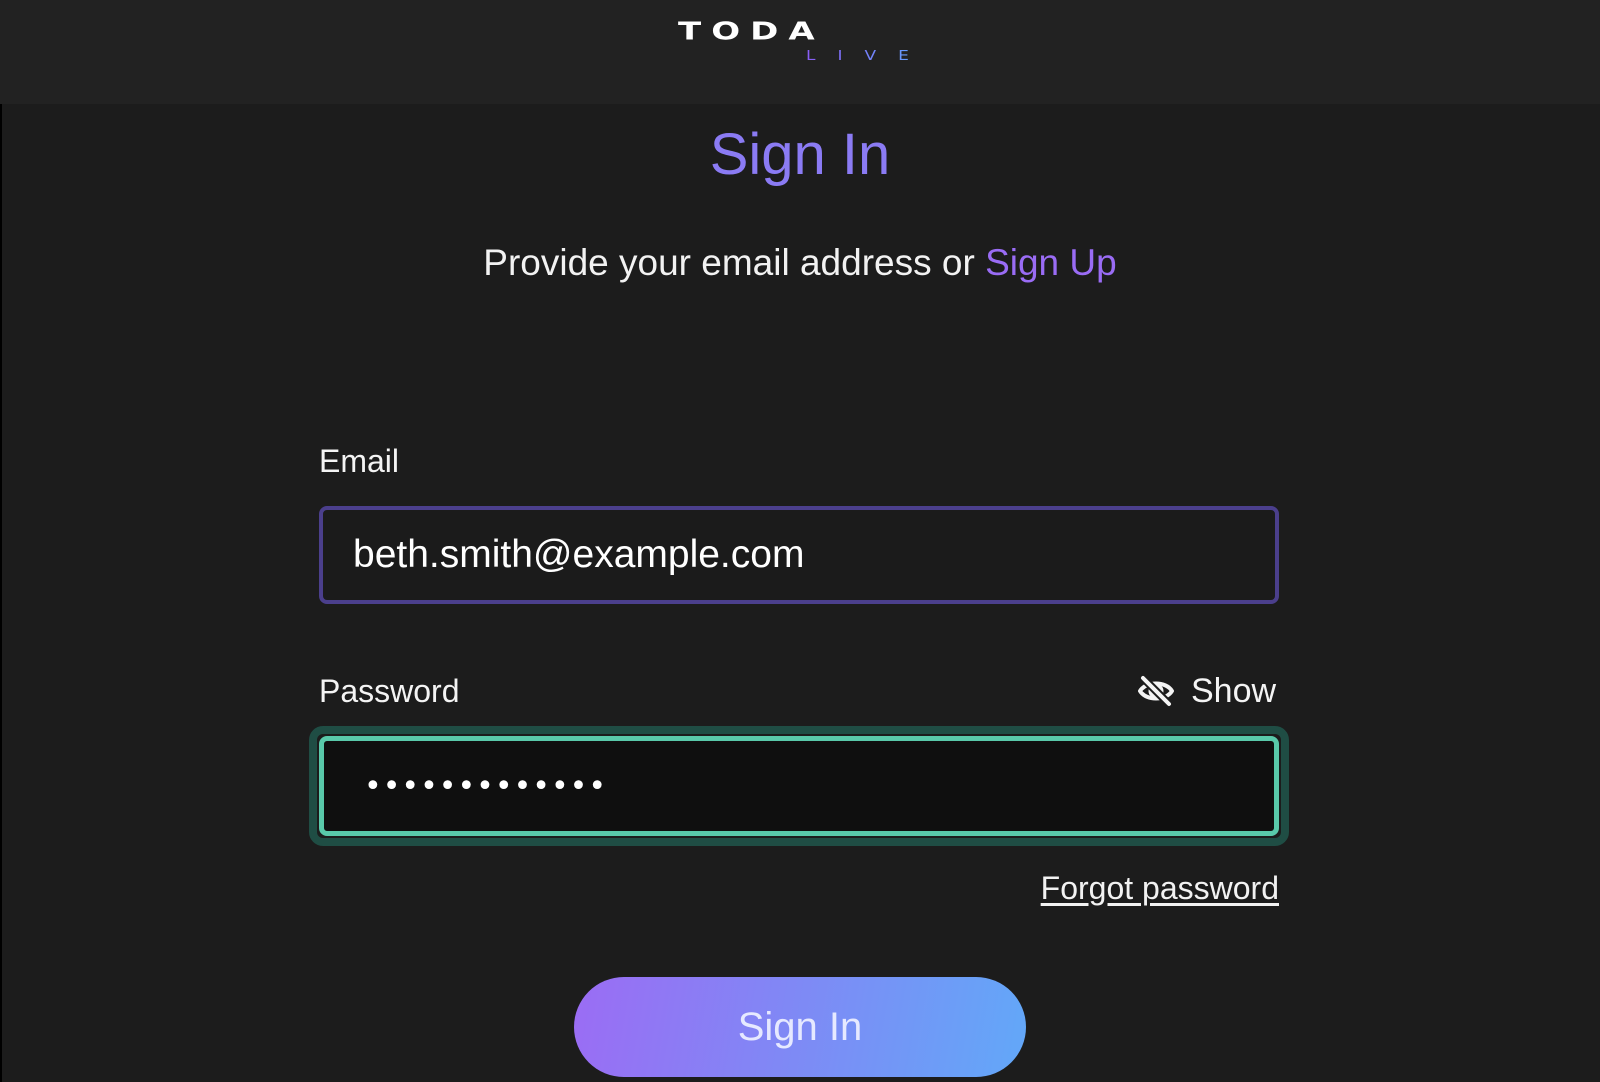  I want to click on password-focus-ring, so click(799, 786).